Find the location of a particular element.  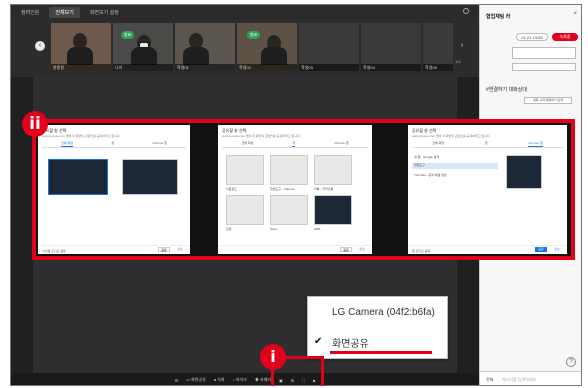

chrome-tab-item: YouTube - 공식 채널 영상 is located at coordinates (430, 175).